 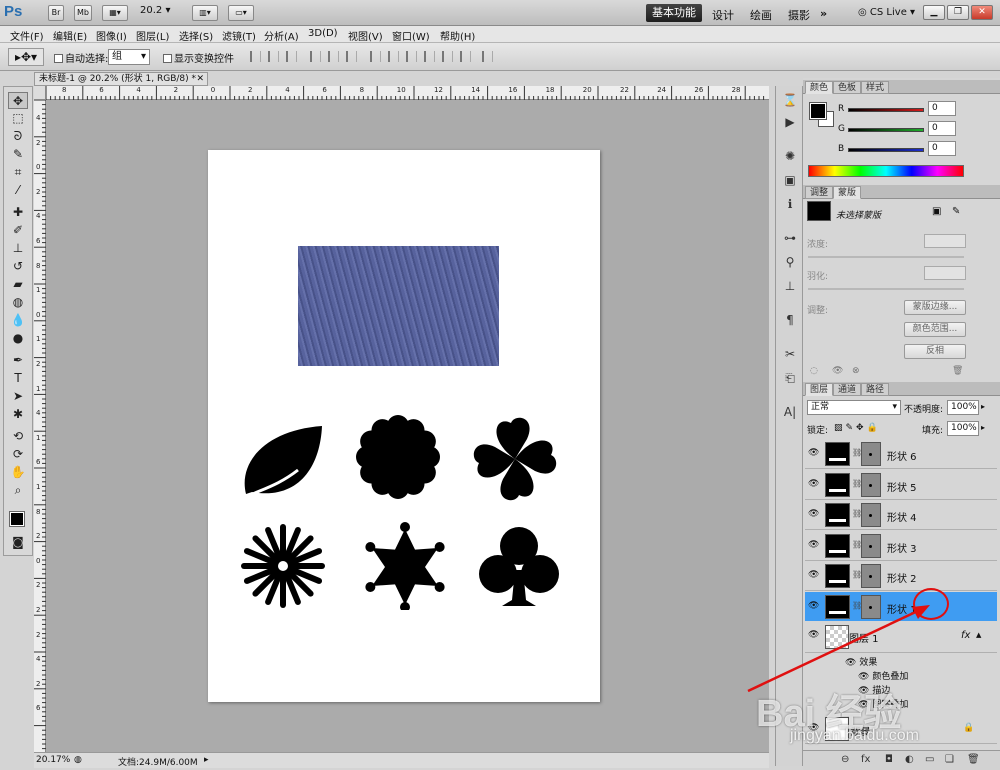 What do you see at coordinates (886, 130) in the screenshot?
I see `channel-g-slider` at bounding box center [886, 130].